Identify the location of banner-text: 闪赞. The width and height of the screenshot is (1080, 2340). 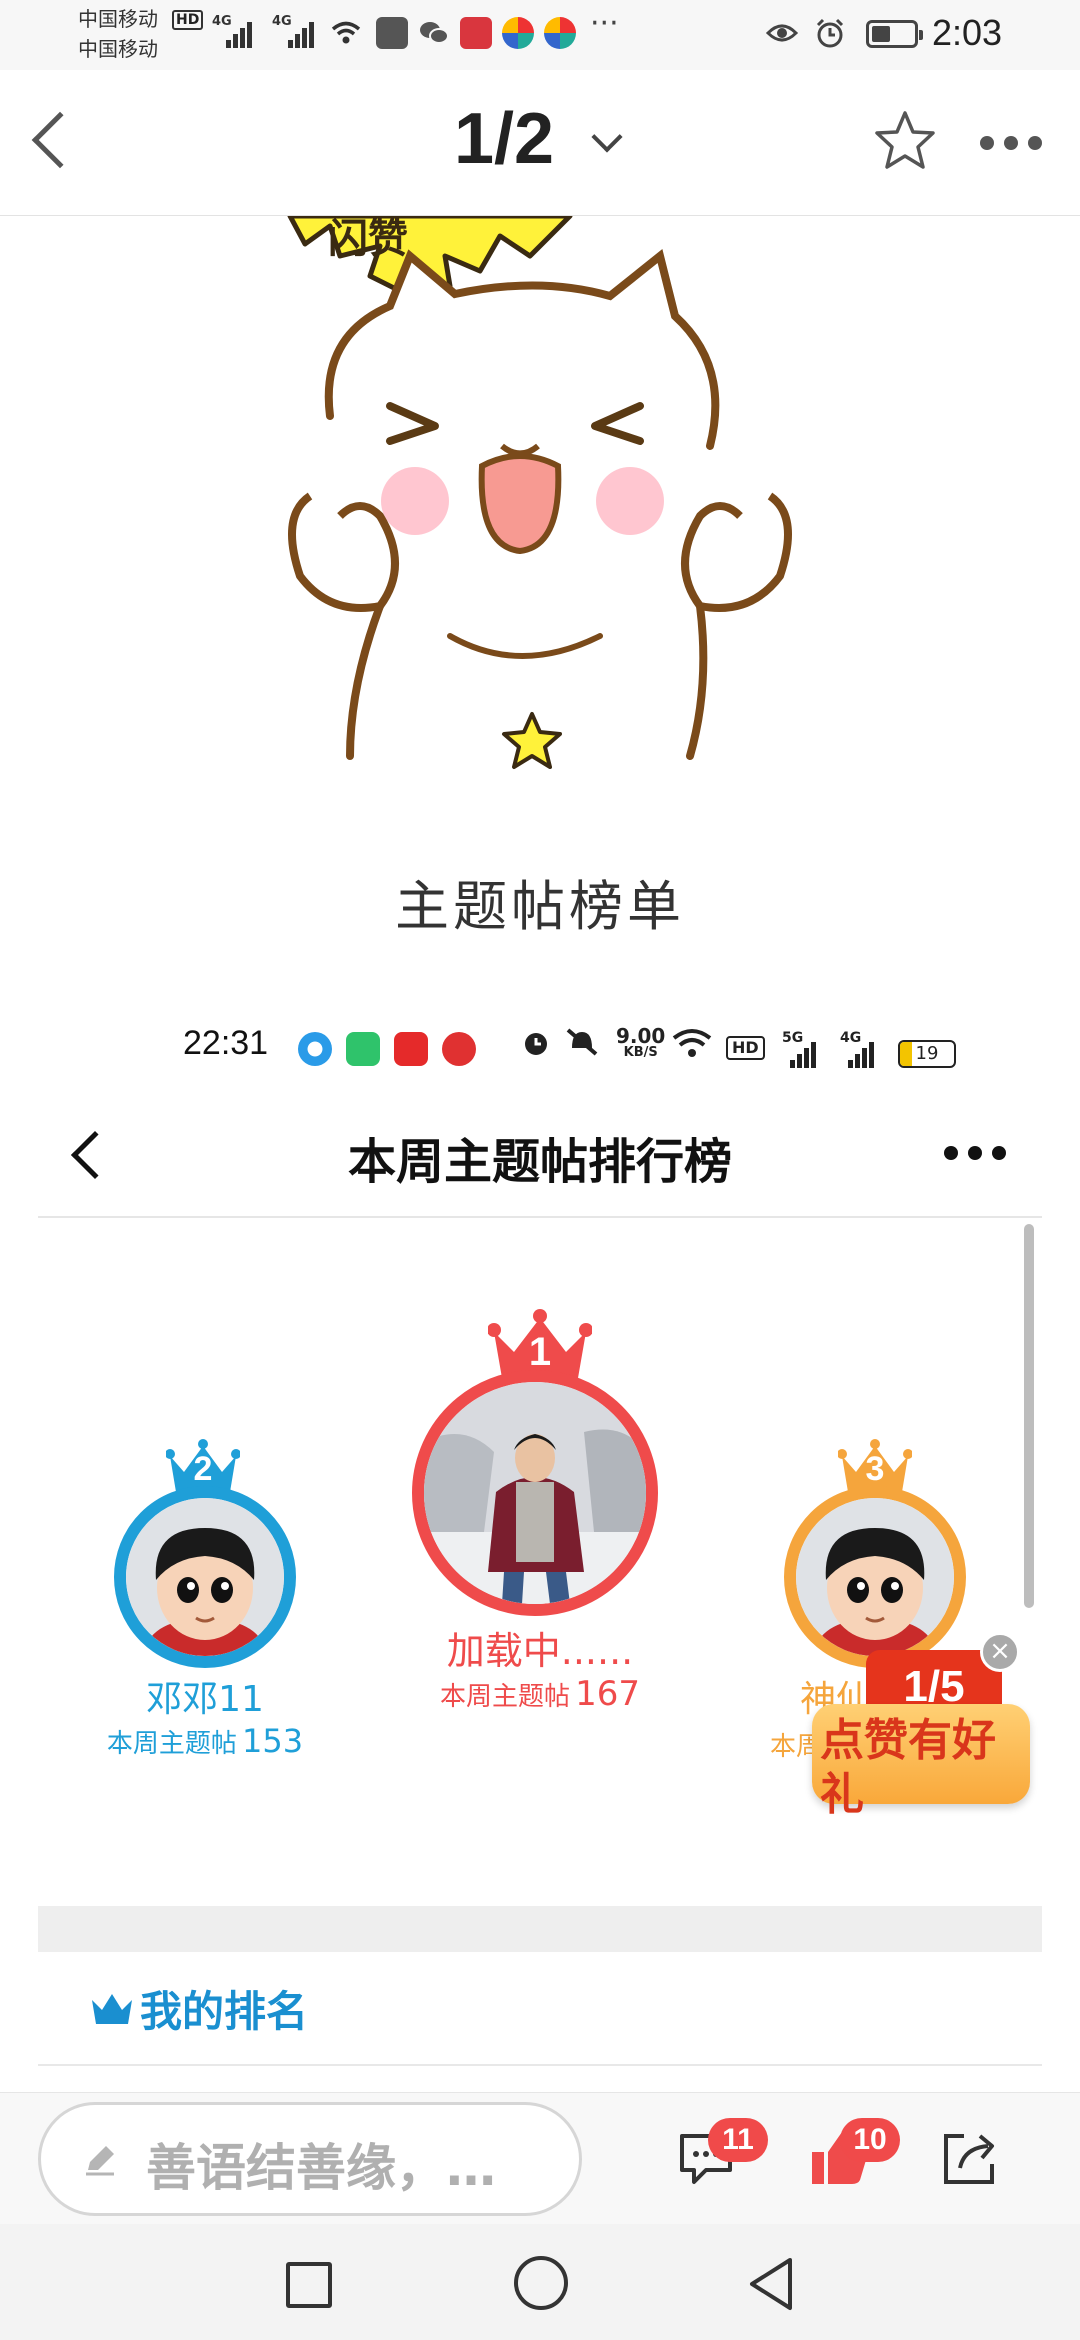
(368, 239).